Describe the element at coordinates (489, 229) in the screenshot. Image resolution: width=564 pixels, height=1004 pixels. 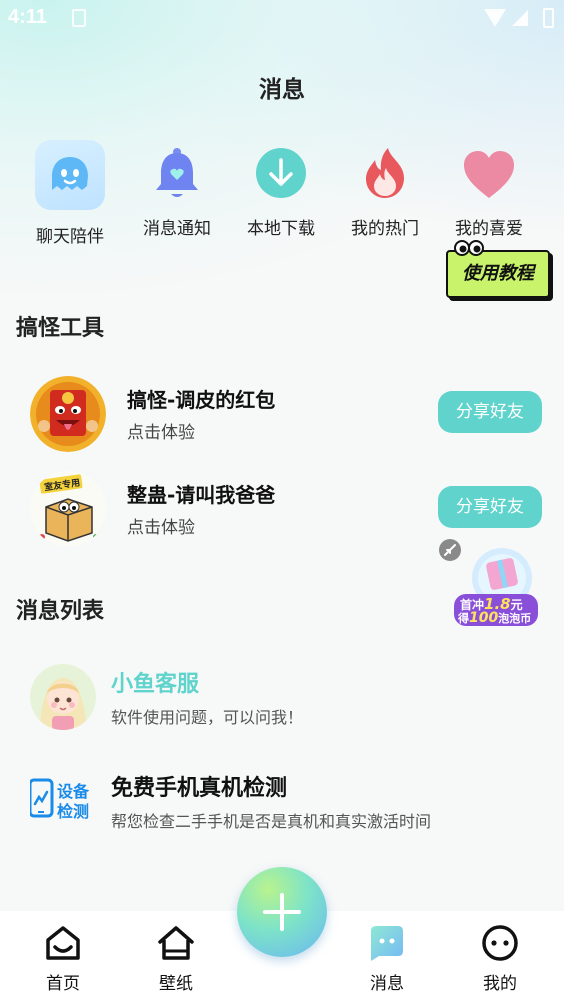
I see `quick-action-label: 我的喜爱` at that location.